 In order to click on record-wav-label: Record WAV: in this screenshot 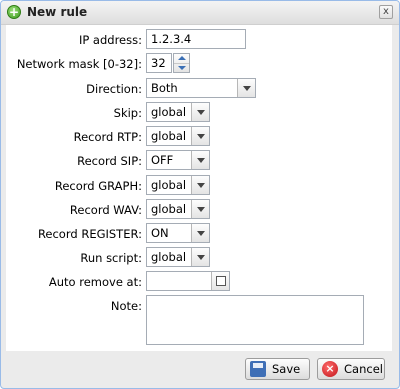, I will do `click(105, 210)`.